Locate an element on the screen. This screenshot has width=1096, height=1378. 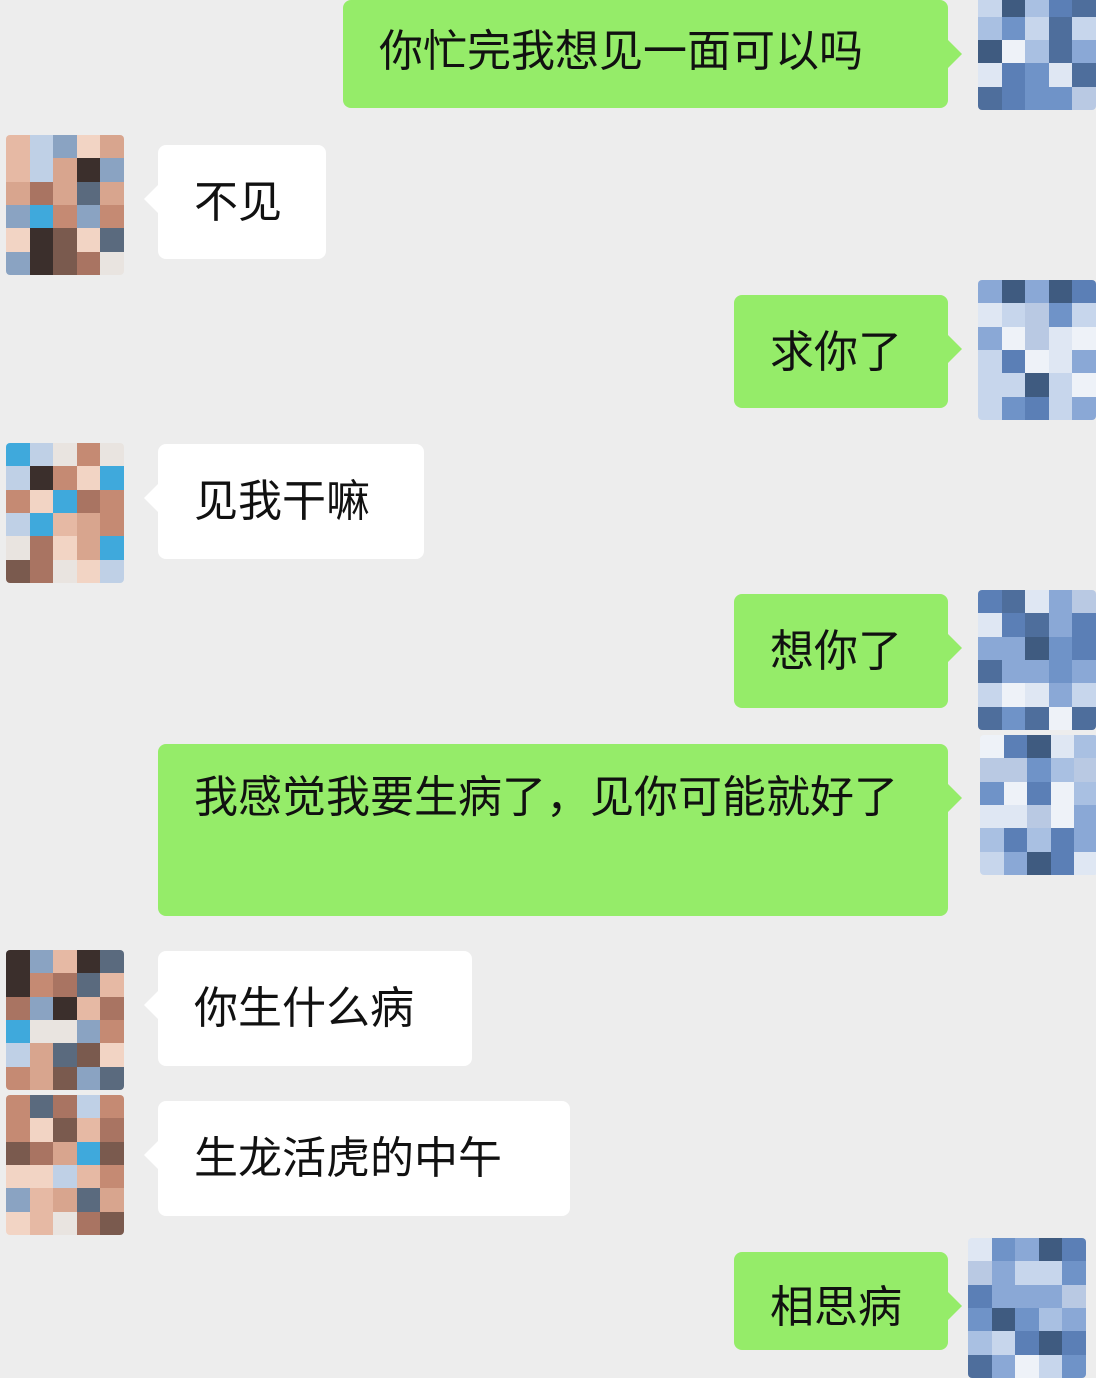
incoming-message: 你生什么病 is located at coordinates (308, 1008).